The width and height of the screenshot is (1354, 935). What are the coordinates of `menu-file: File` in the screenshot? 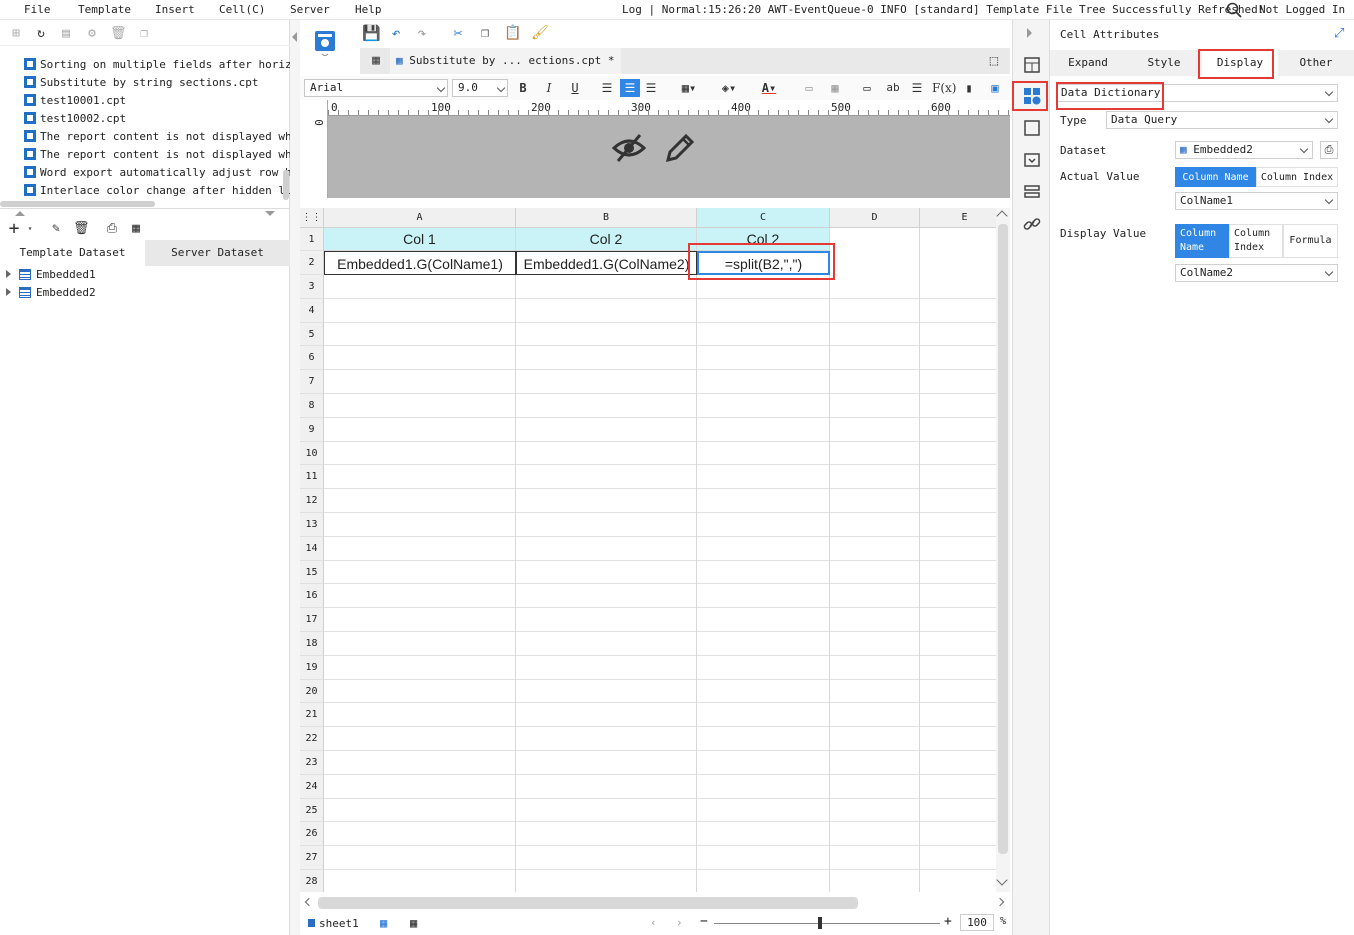 It's located at (37, 9).